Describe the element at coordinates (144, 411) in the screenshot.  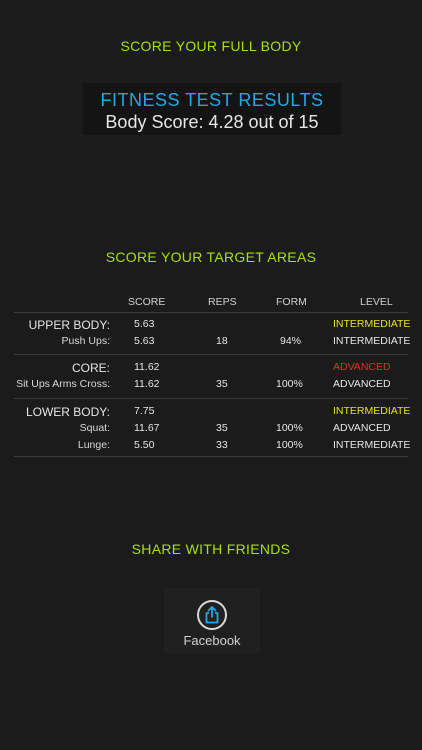
I see `group-score: 7.75` at that location.